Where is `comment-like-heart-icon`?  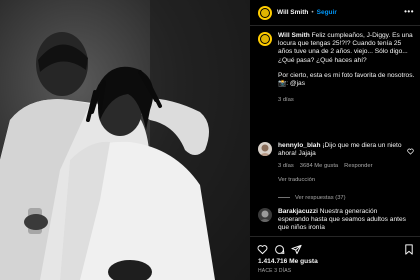 comment-like-heart-icon is located at coordinates (410, 153).